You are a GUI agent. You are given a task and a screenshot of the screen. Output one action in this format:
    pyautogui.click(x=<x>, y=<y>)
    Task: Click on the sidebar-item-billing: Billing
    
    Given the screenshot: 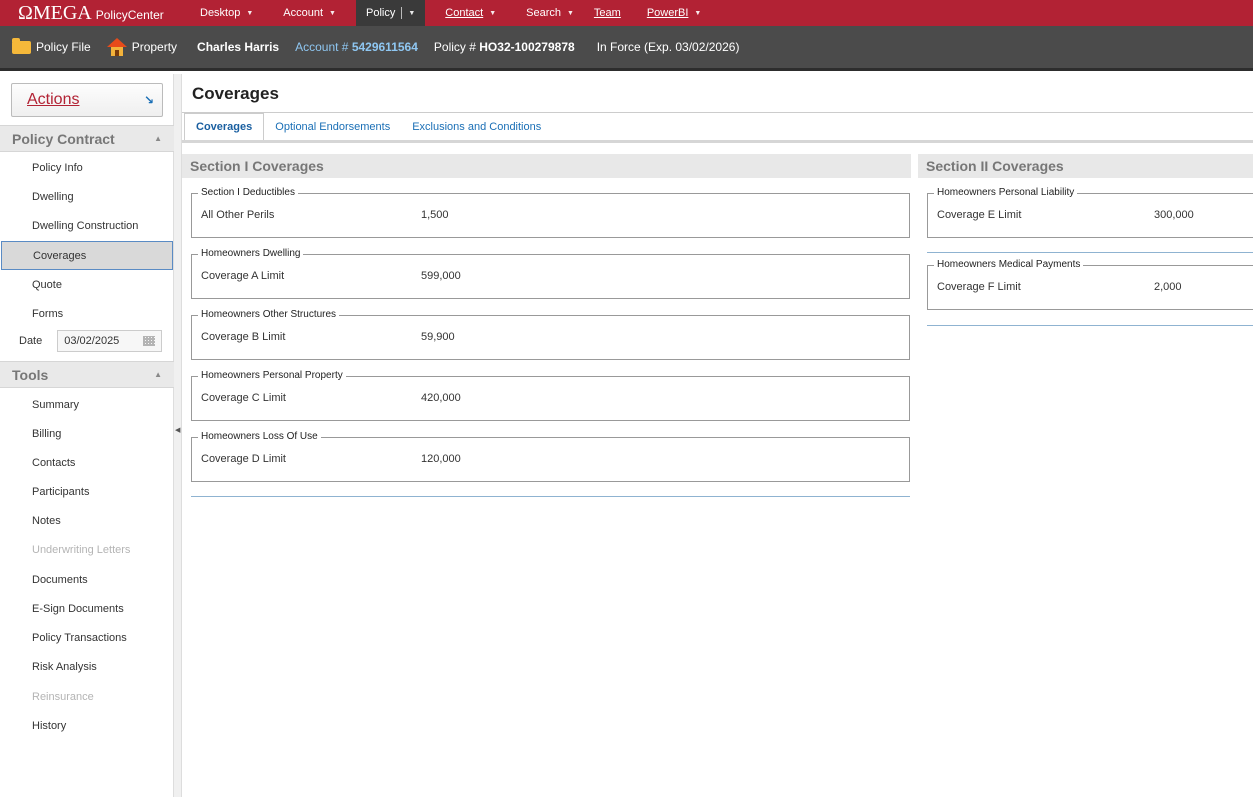 What is the action you would take?
    pyautogui.click(x=87, y=433)
    